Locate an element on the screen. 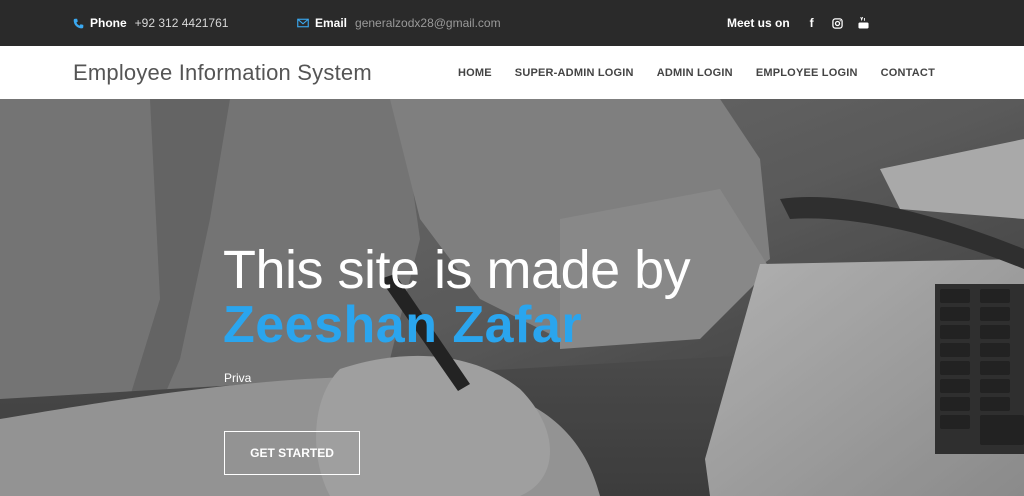 The image size is (1024, 496). instagram-icon is located at coordinates (838, 23).